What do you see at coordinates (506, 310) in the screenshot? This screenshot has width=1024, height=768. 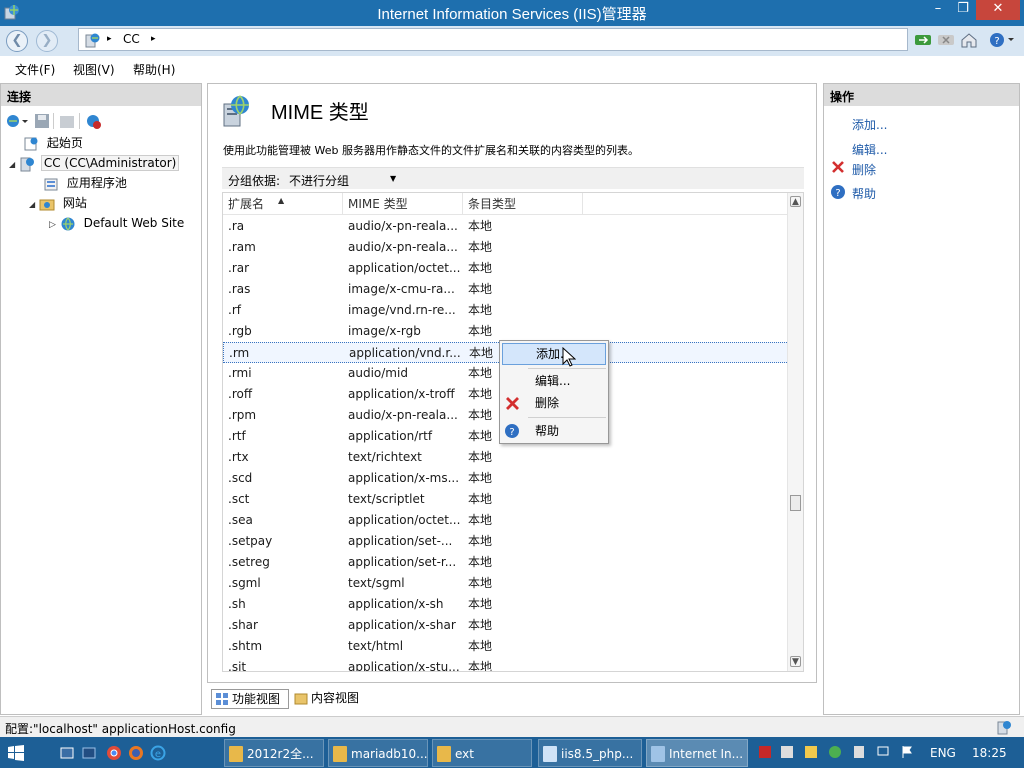 I see `table-row: .rf image/vnd.rn-re... 本地` at bounding box center [506, 310].